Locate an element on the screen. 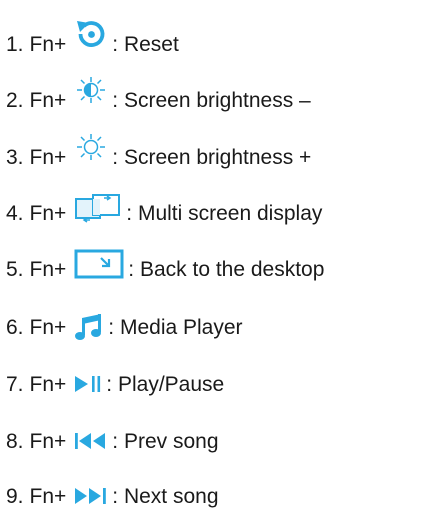 This screenshot has width=429, height=516. next-song-icon is located at coordinates (91, 496).